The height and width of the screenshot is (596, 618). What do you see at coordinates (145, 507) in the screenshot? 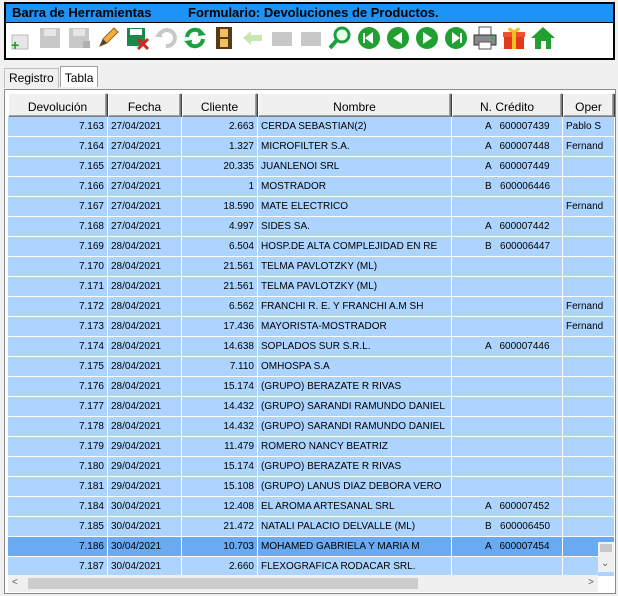
I see `table-cell: 30/04/2021` at bounding box center [145, 507].